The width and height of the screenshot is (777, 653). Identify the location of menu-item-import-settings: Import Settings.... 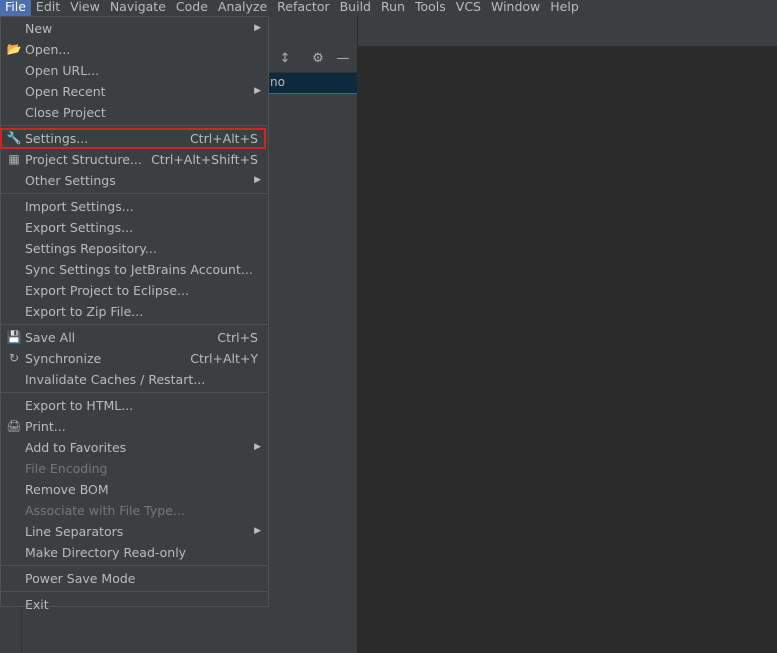
(134, 206).